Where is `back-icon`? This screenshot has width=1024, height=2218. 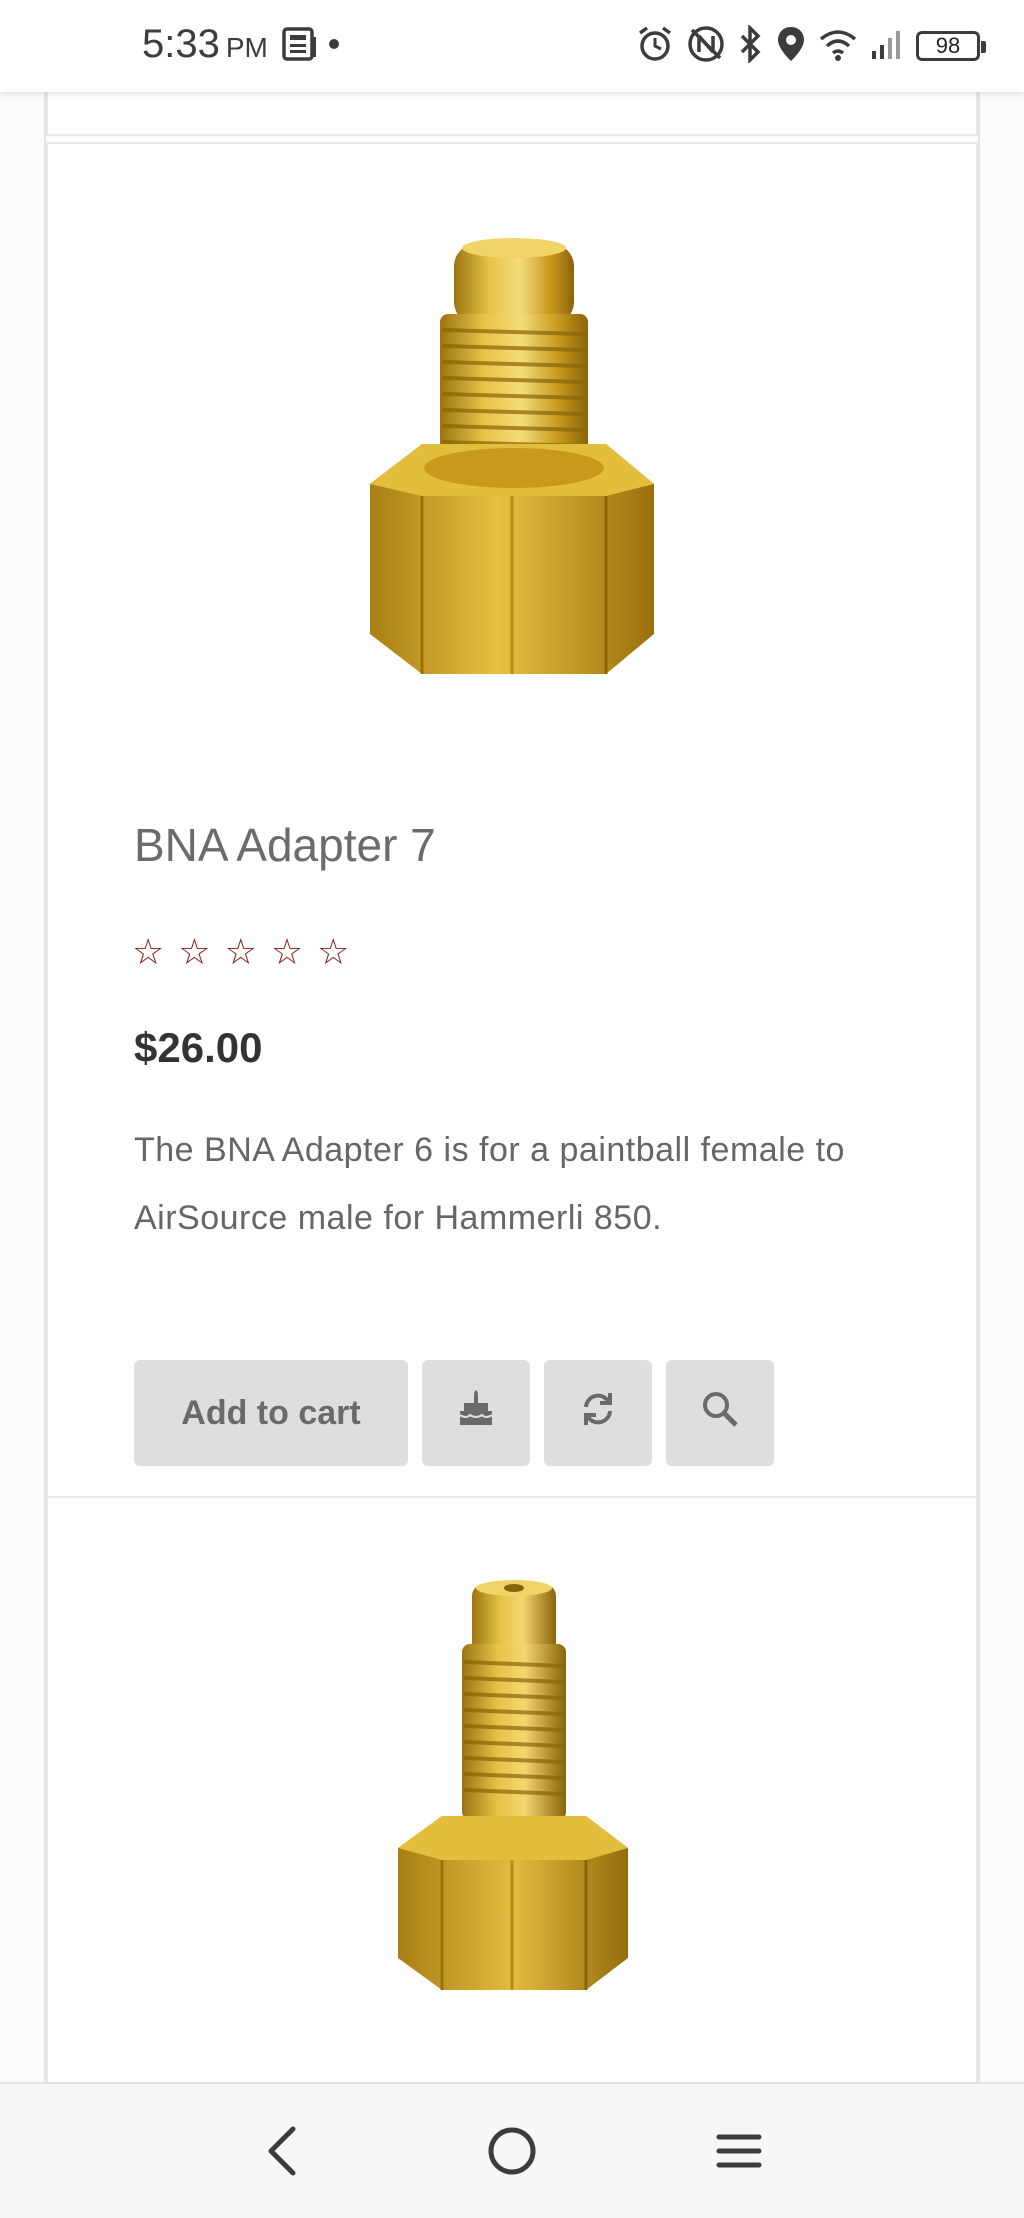
back-icon is located at coordinates (283, 2153).